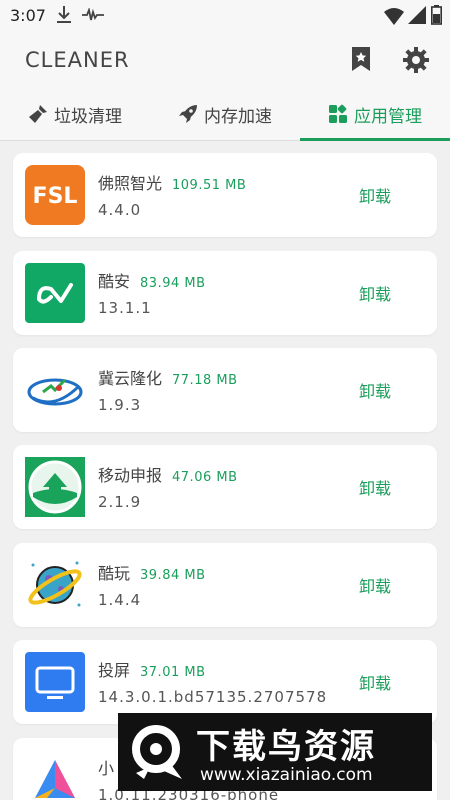 The width and height of the screenshot is (450, 800). What do you see at coordinates (55, 293) in the screenshot?
I see `coolapk-app-icon` at bounding box center [55, 293].